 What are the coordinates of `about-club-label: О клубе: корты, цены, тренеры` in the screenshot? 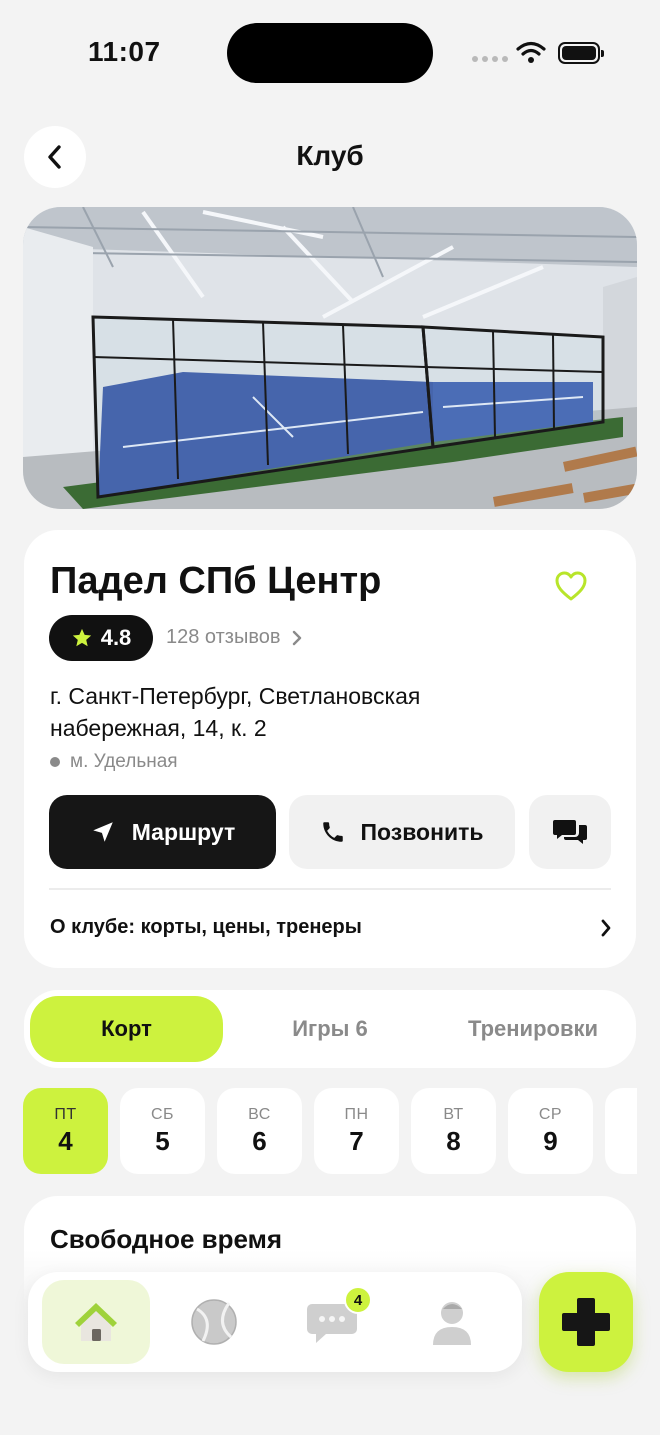 It's located at (206, 927).